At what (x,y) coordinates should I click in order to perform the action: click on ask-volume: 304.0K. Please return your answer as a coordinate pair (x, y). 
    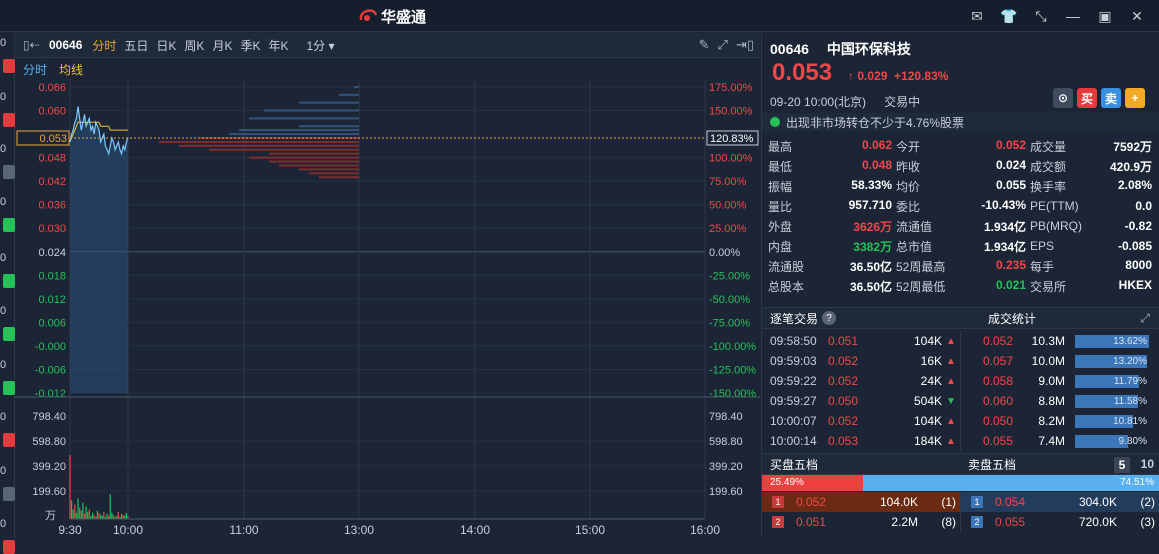
    Looking at the image, I should click on (1097, 502).